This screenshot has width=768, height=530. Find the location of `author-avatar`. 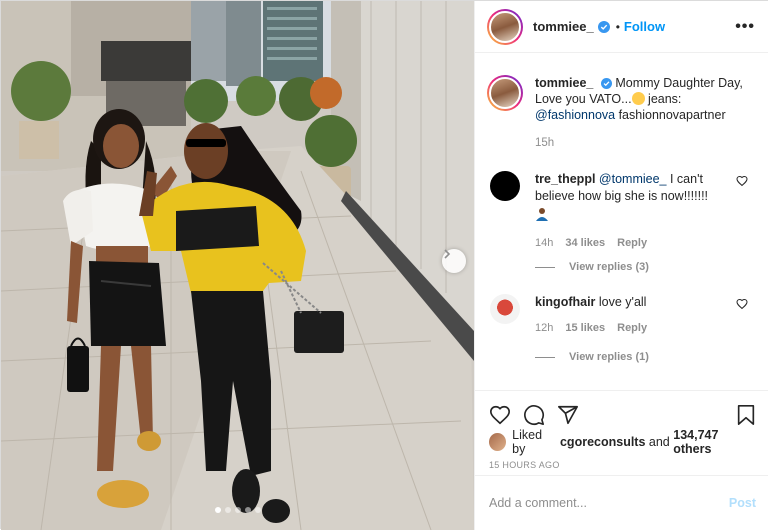

author-avatar is located at coordinates (505, 26).